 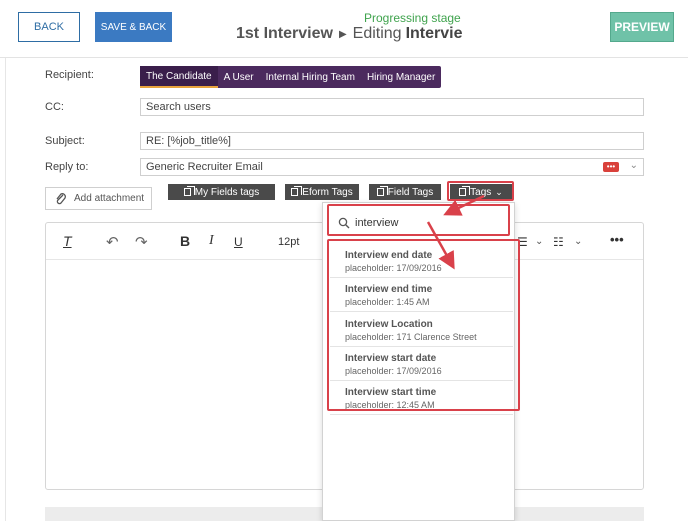 I want to click on redo-icon: ↷, so click(x=141, y=242).